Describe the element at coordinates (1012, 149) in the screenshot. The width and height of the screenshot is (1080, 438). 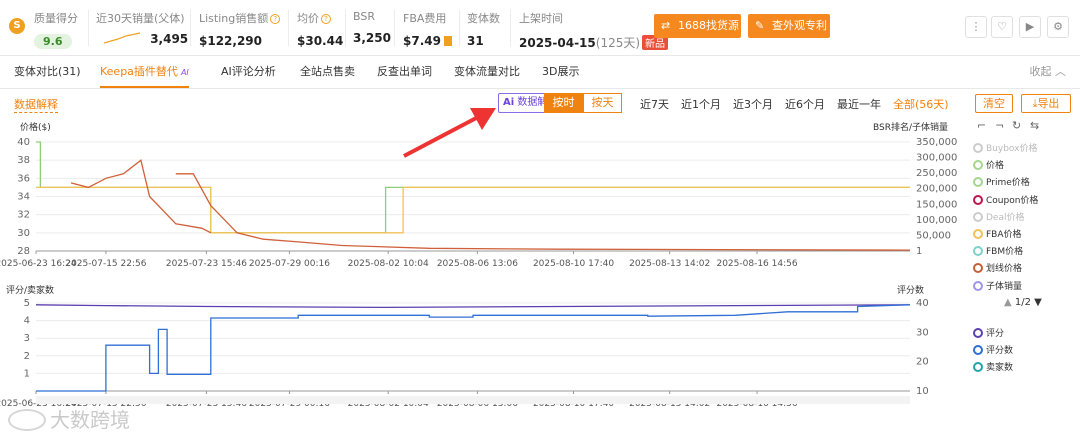
I see `legend-label: Buybox价格` at that location.